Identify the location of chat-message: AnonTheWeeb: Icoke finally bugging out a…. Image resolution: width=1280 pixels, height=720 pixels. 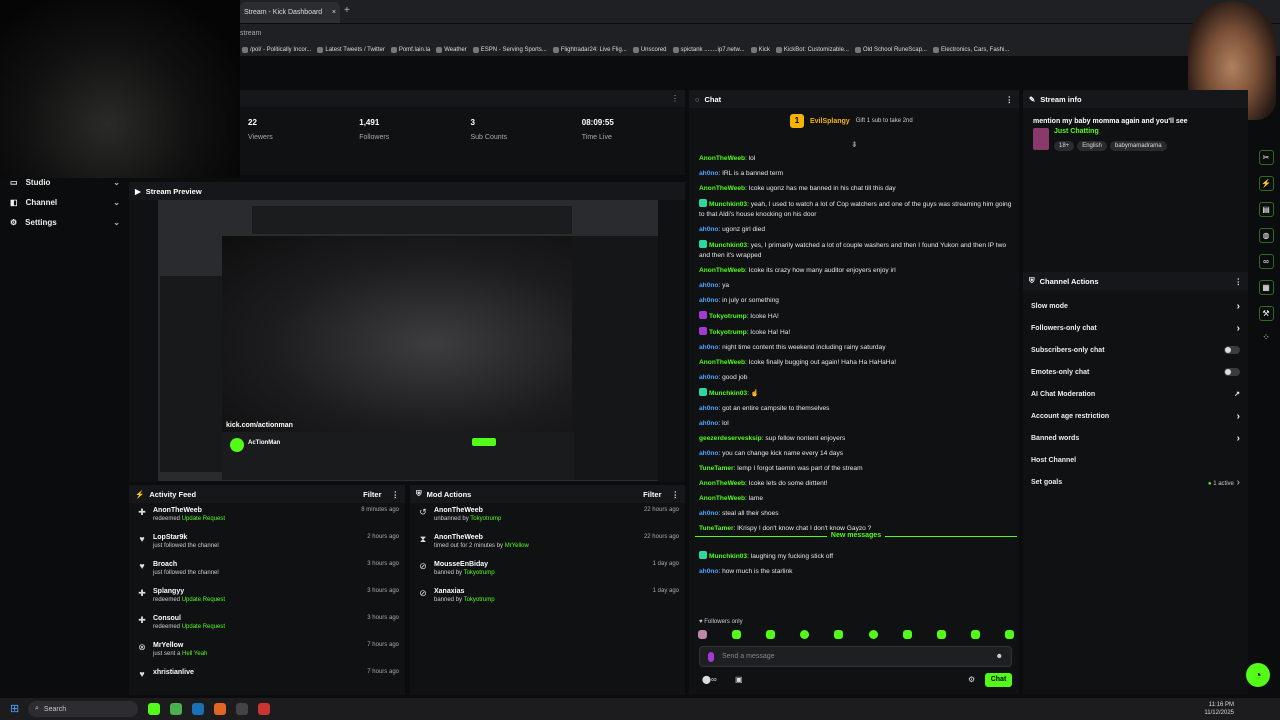
(858, 363).